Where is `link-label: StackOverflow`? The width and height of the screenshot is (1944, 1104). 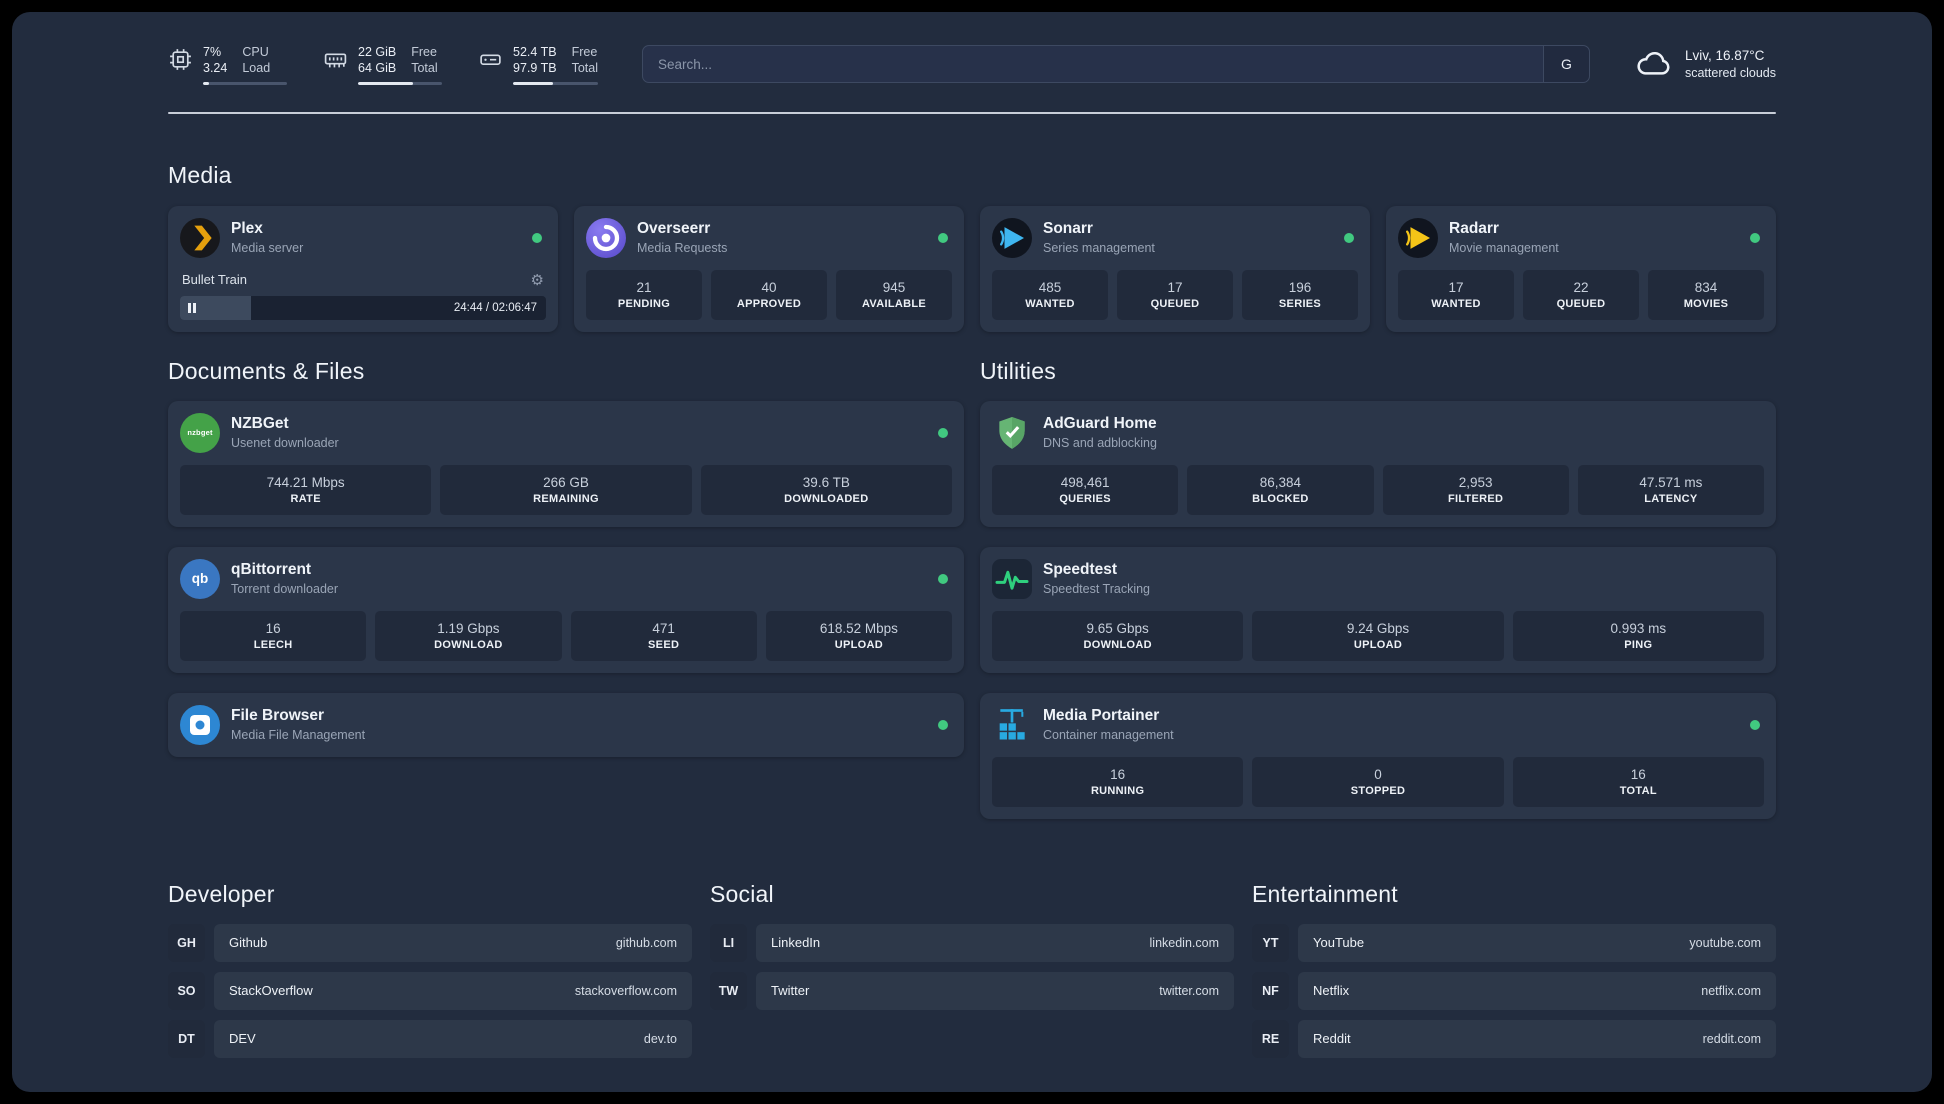 link-label: StackOverflow is located at coordinates (271, 990).